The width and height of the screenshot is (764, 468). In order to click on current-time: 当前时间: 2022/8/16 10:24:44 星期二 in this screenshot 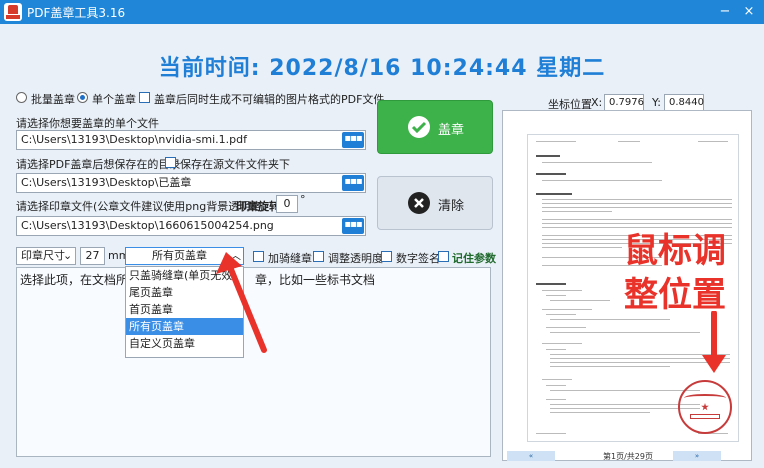, I will do `click(382, 68)`.